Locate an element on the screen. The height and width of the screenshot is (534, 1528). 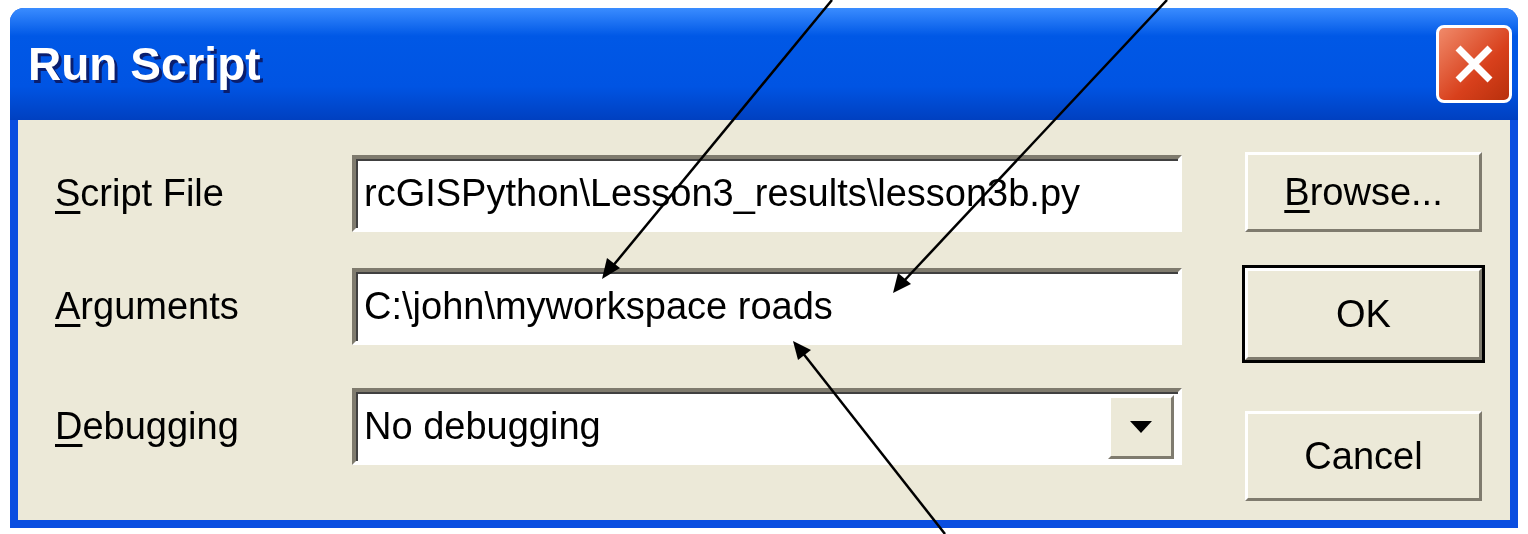
dropdown: No debugging is located at coordinates (767, 426).